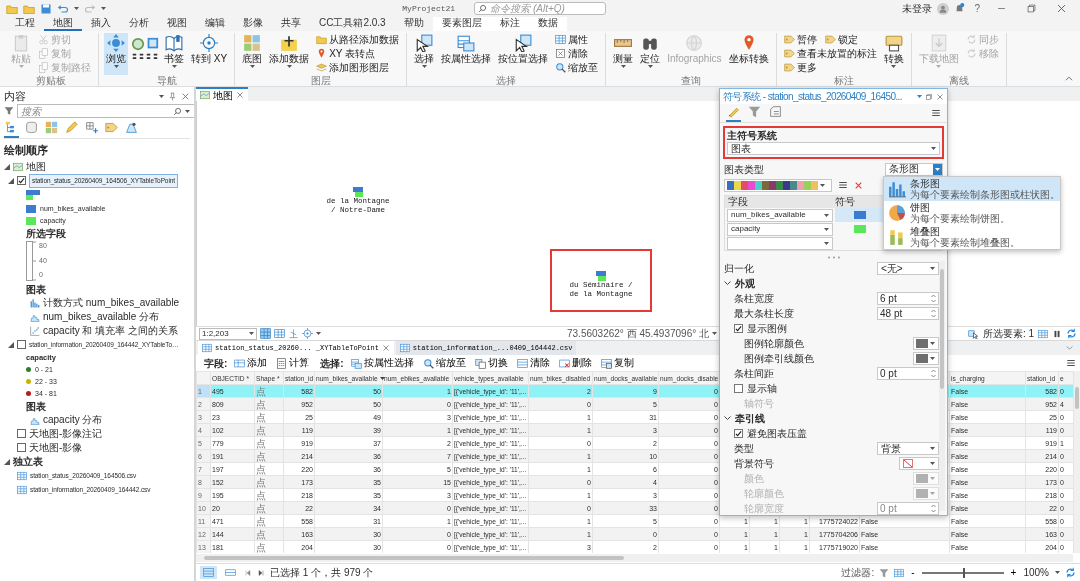 The width and height of the screenshot is (1080, 581). I want to click on save-icon, so click(46, 8).